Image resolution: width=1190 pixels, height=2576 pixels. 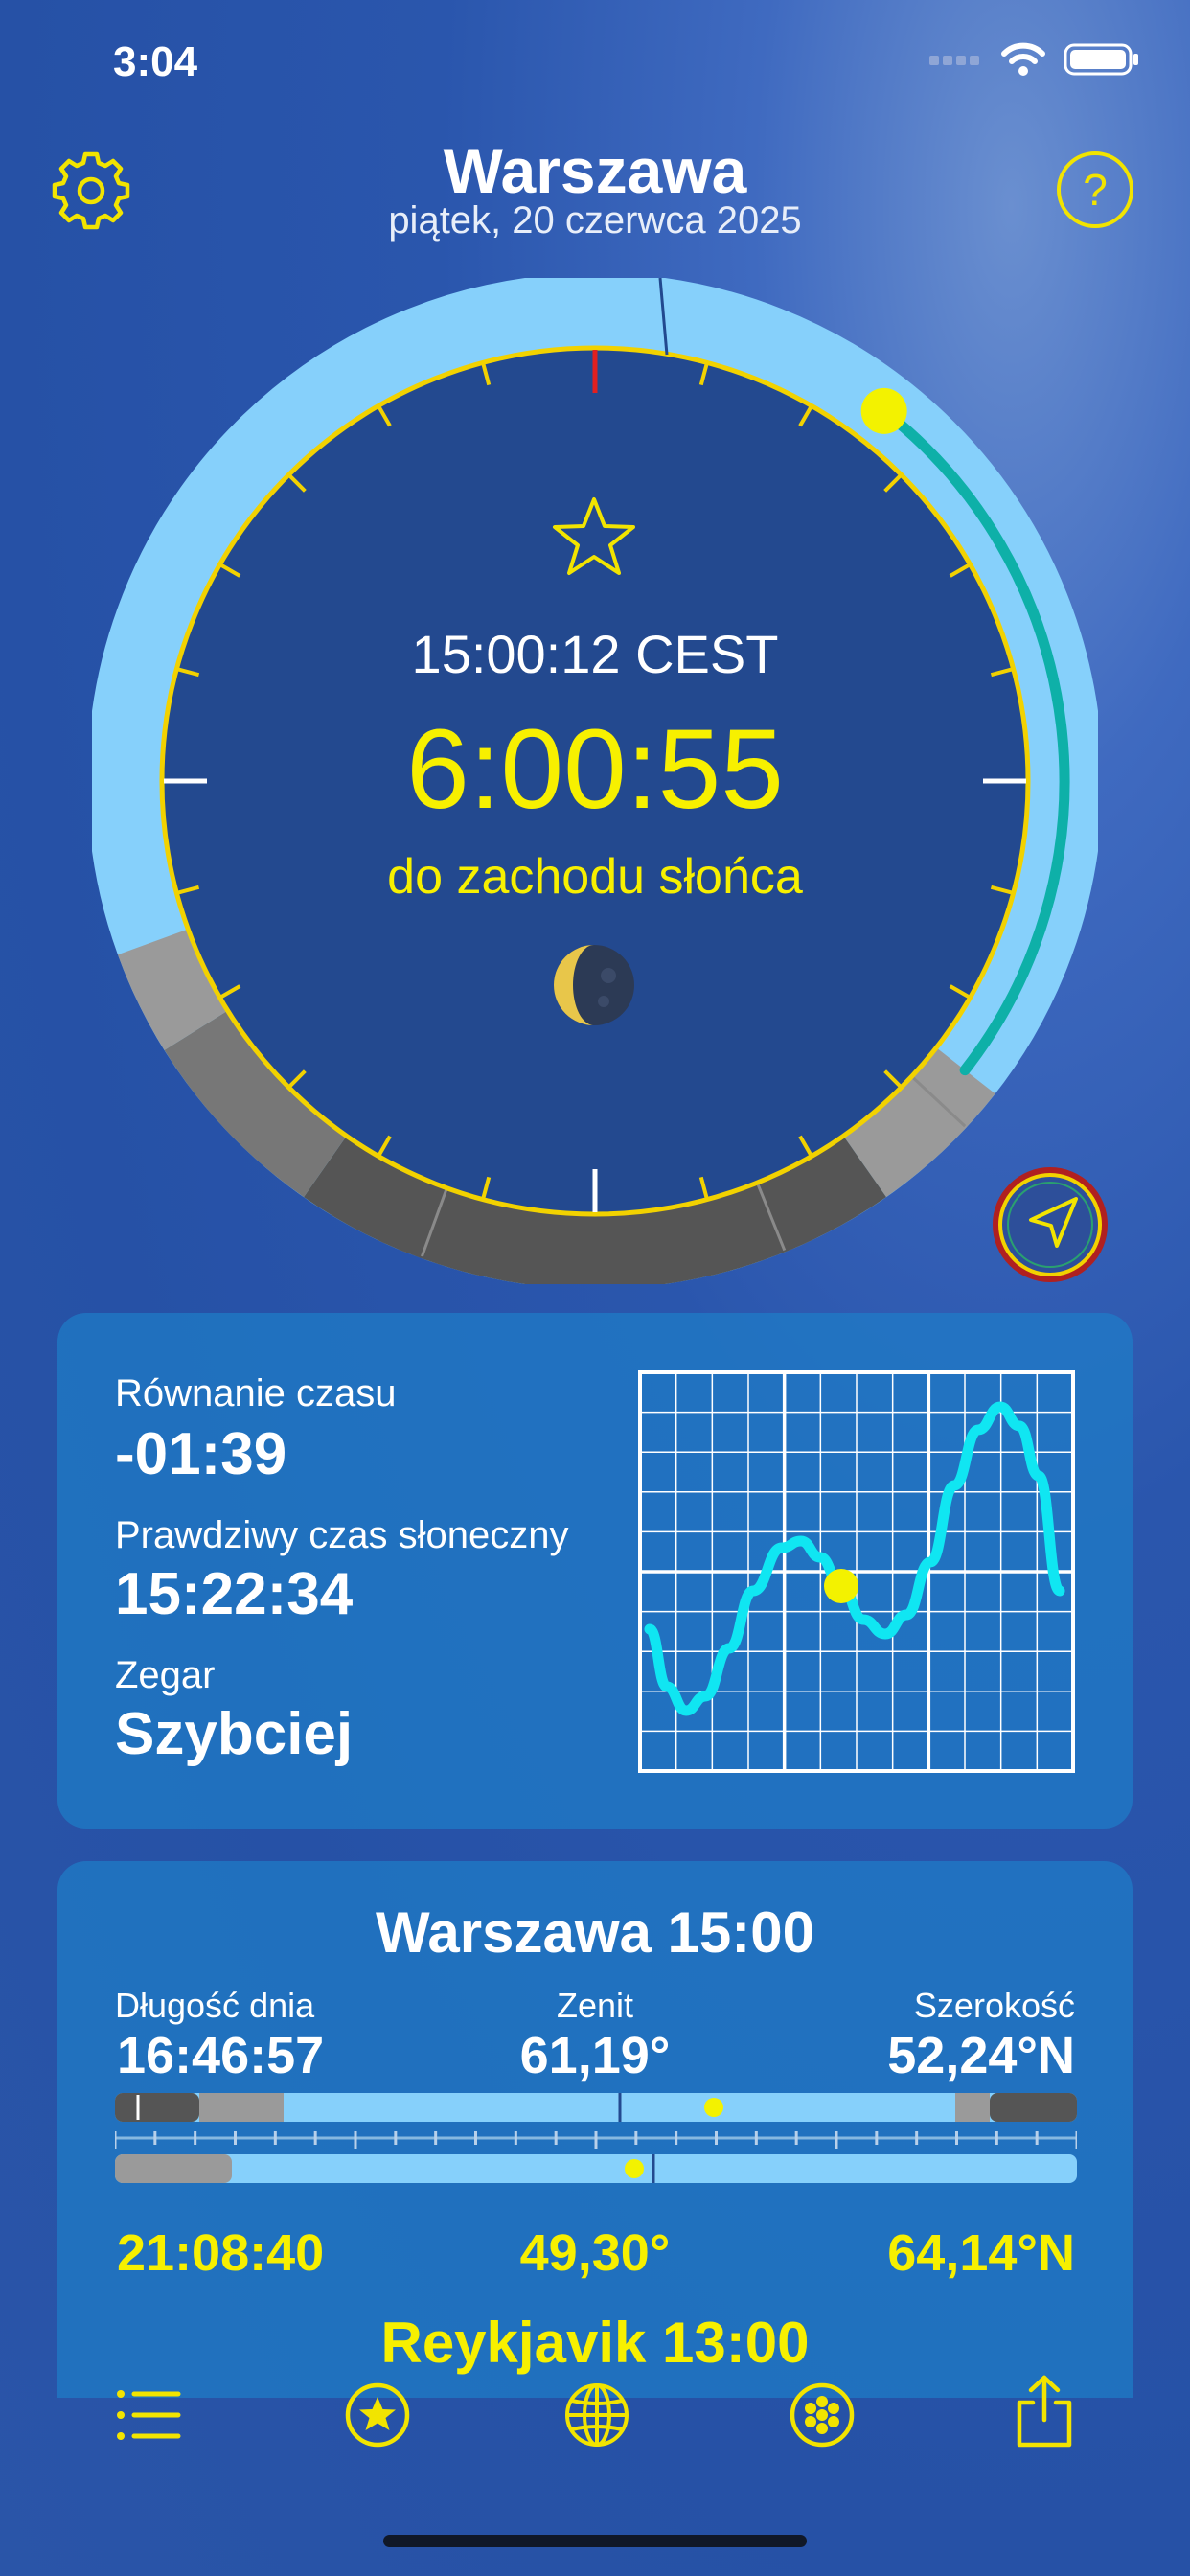 What do you see at coordinates (1101, 59) in the screenshot?
I see `battery-icon` at bounding box center [1101, 59].